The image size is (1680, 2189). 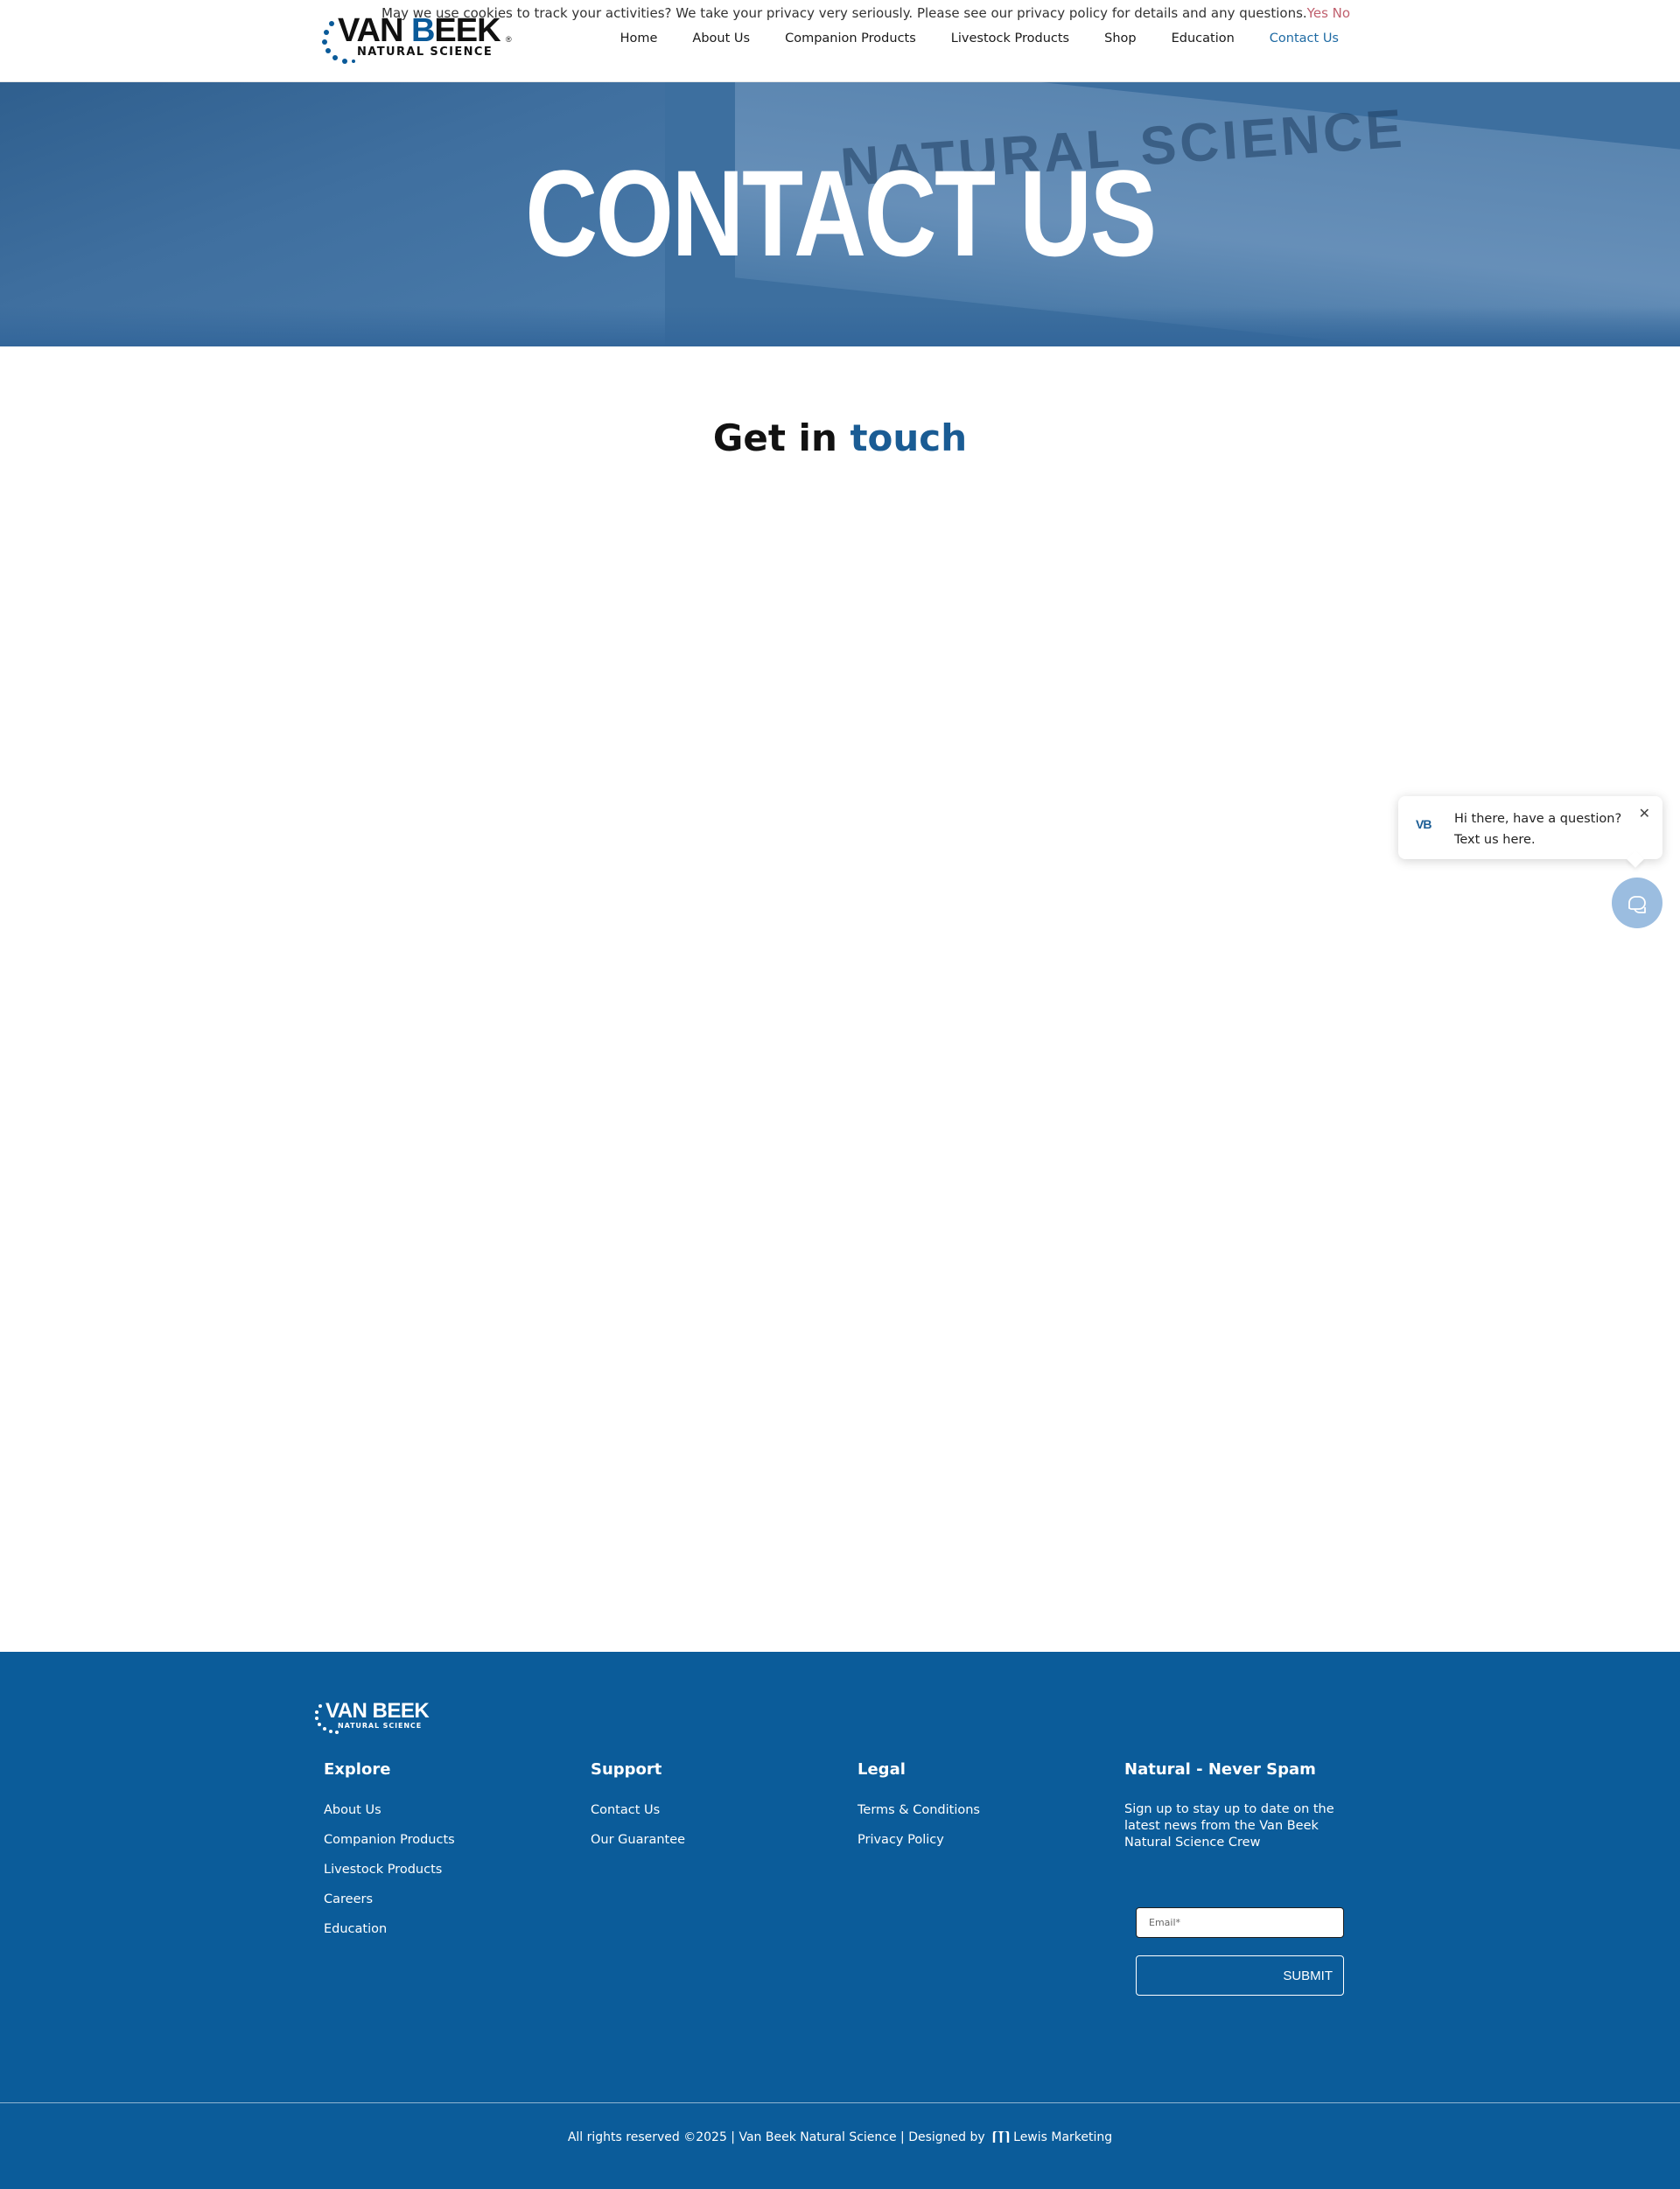 What do you see at coordinates (389, 1899) in the screenshot?
I see `footer-link-careers: Careers` at bounding box center [389, 1899].